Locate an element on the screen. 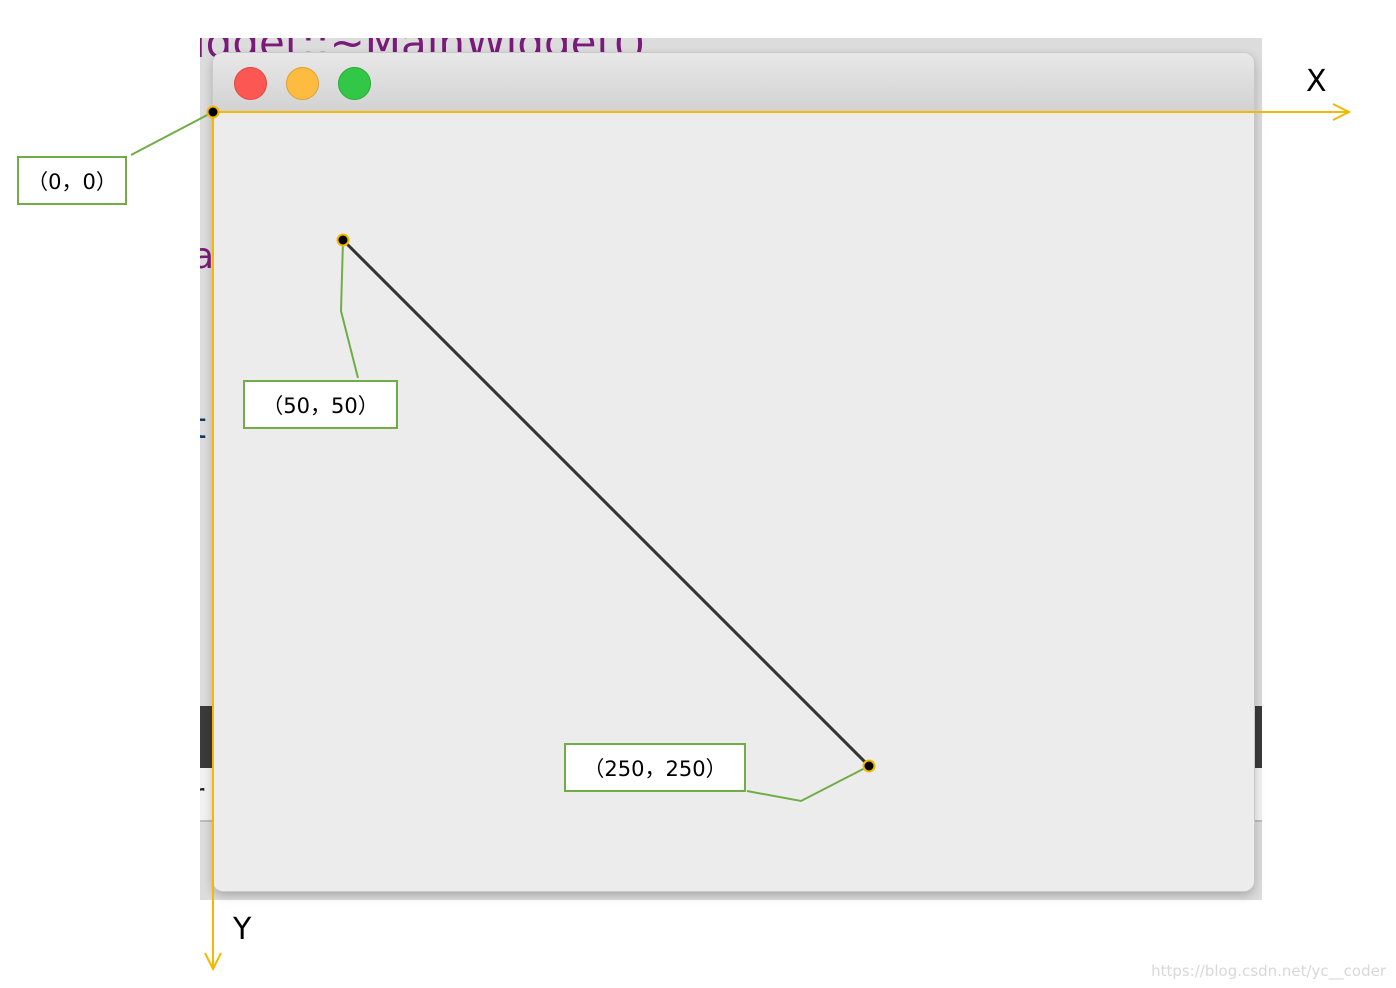  origin-point is located at coordinates (213, 112).